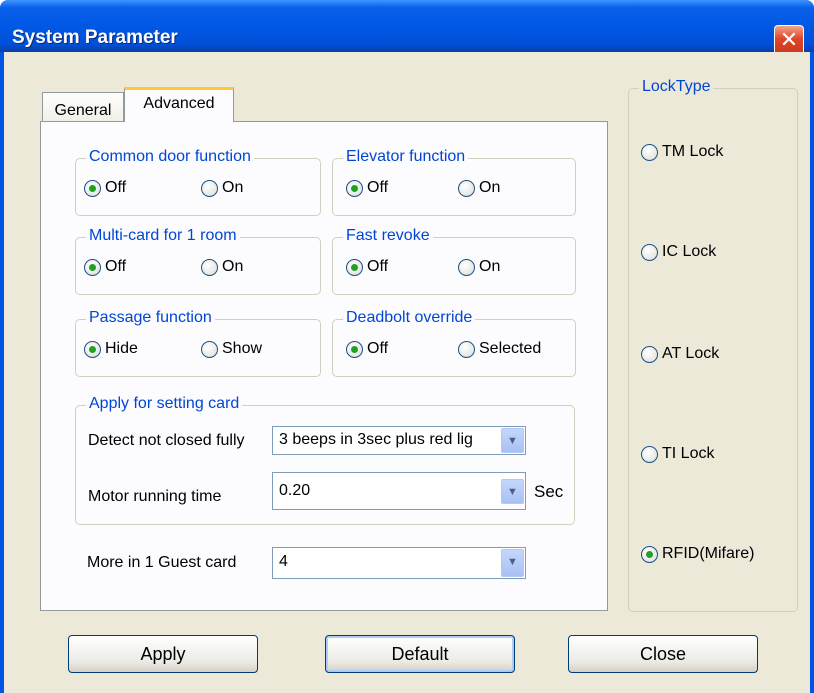 This screenshot has height=693, width=814. What do you see at coordinates (105, 267) in the screenshot?
I see `multi-card-off-radio: Off` at bounding box center [105, 267].